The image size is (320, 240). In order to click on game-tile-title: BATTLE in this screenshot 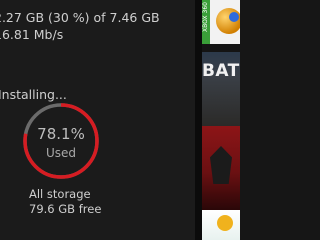, I will do `click(221, 71)`.